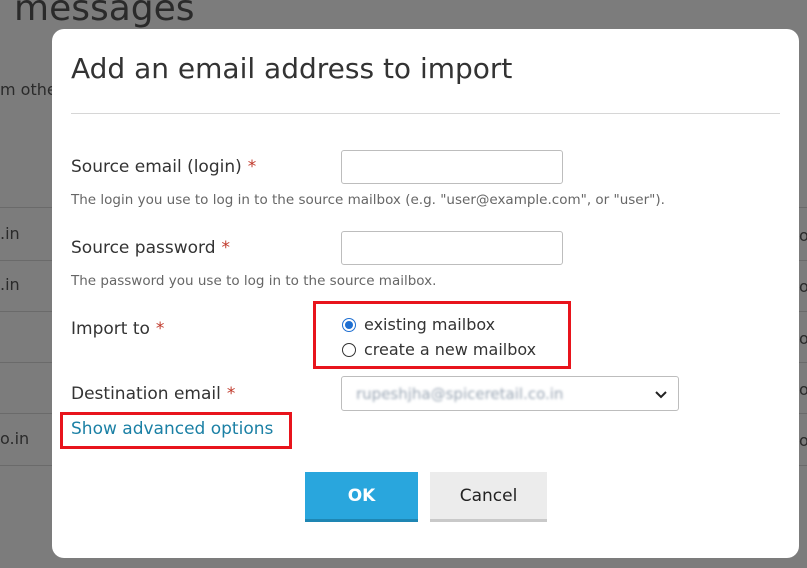  What do you see at coordinates (15, 438) in the screenshot?
I see `table-row: o.in` at bounding box center [15, 438].